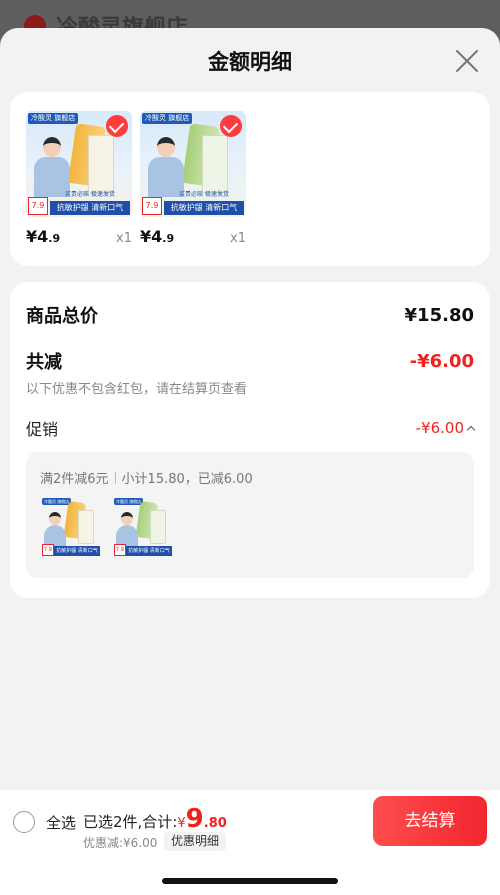  Describe the element at coordinates (250, 842) in the screenshot. I see `checkout-bar: 全选 已选2件,合计: ¥ 9 .80 优惠减:¥6.00 优惠明细 去结算` at that location.